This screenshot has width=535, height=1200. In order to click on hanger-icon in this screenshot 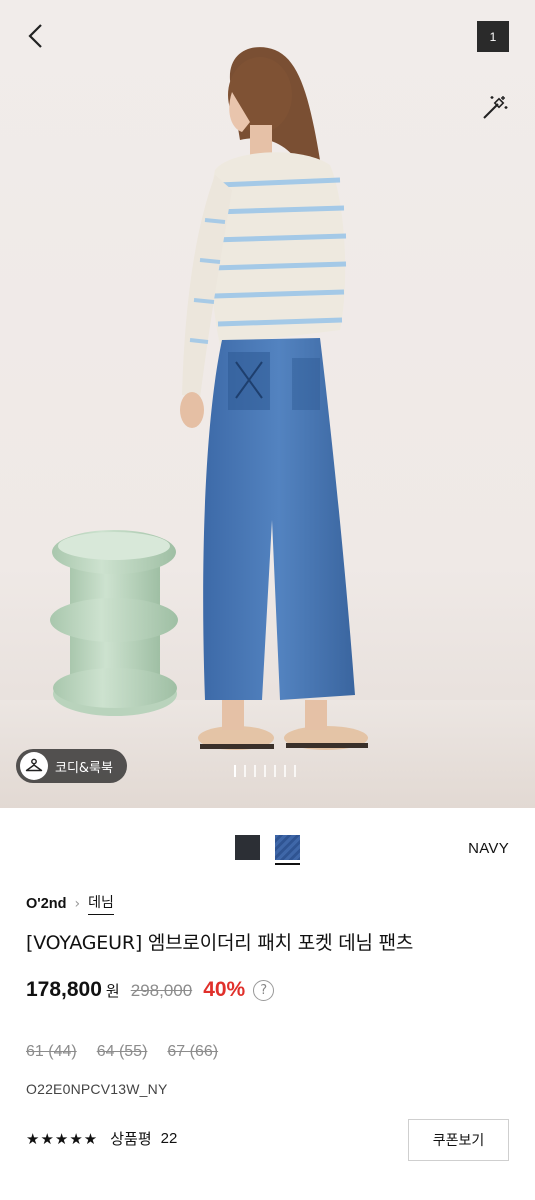, I will do `click(34, 766)`.